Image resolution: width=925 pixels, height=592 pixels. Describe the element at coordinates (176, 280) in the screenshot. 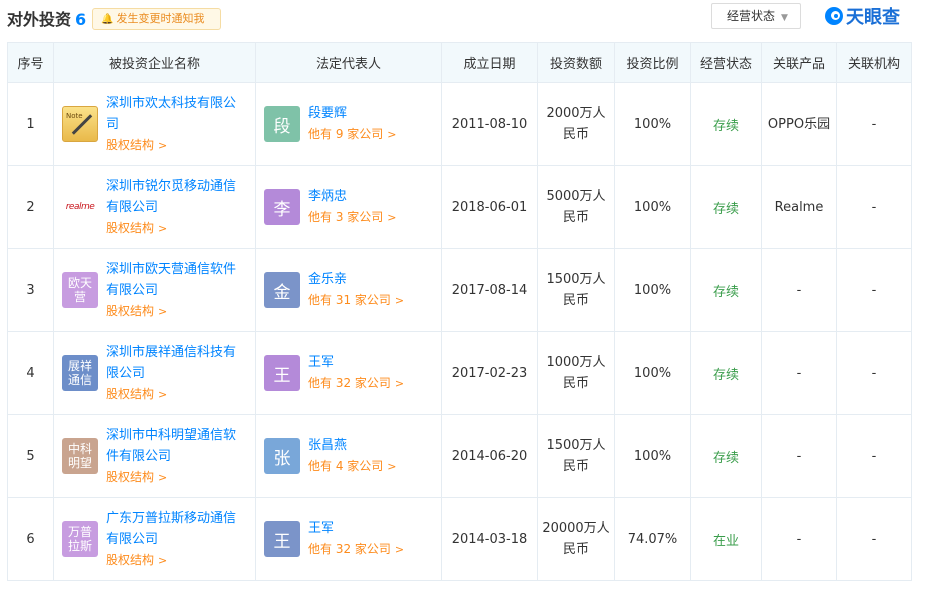

I see `company-name-link: 深圳市欧天营通信软件有限公司` at that location.